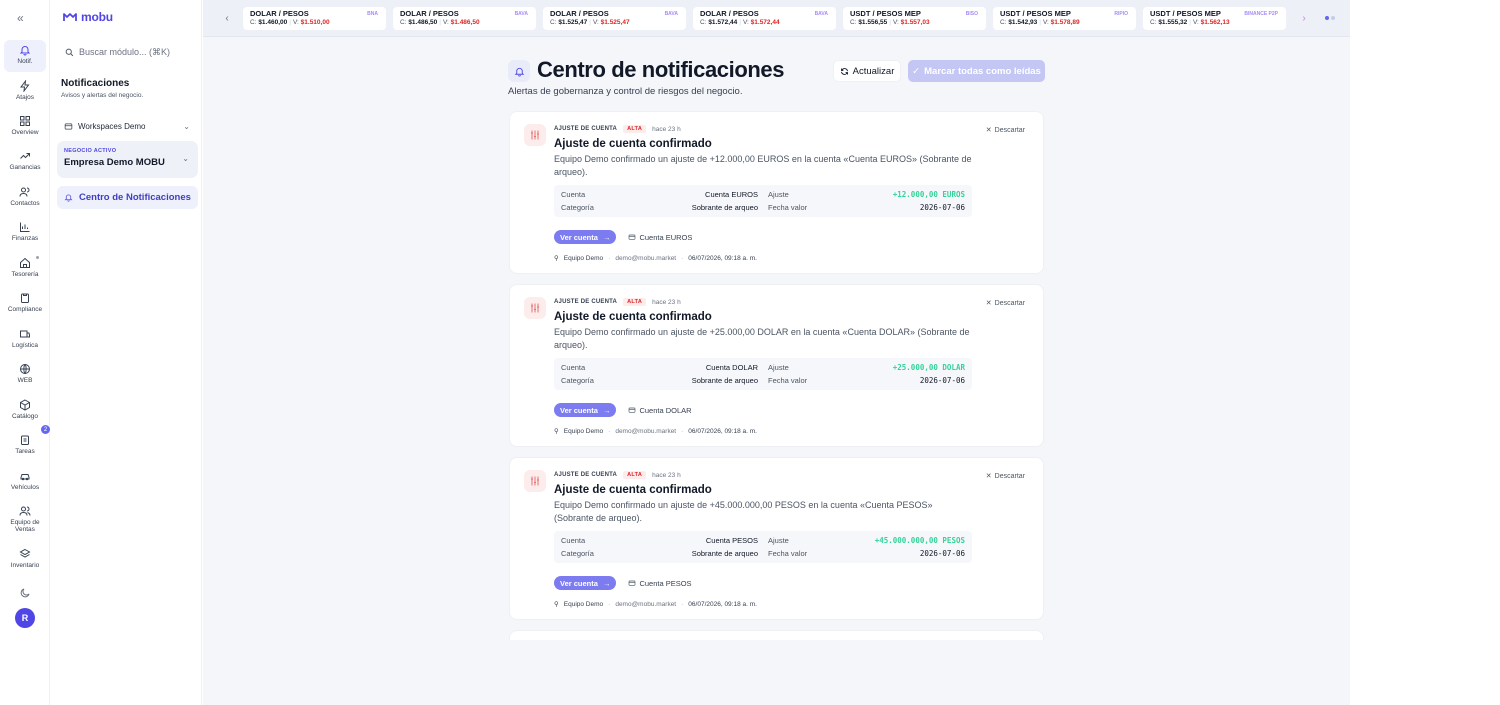  Describe the element at coordinates (25, 198) in the screenshot. I see `rail-item-contacts: Contactos` at that location.